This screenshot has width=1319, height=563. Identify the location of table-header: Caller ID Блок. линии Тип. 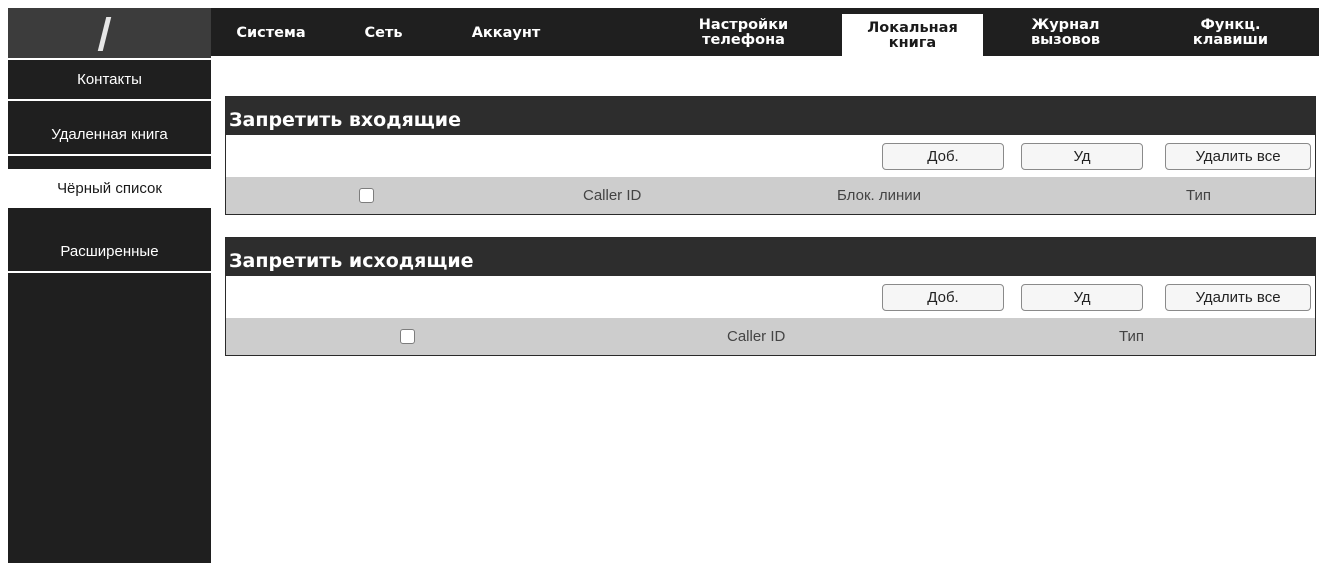
(770, 195).